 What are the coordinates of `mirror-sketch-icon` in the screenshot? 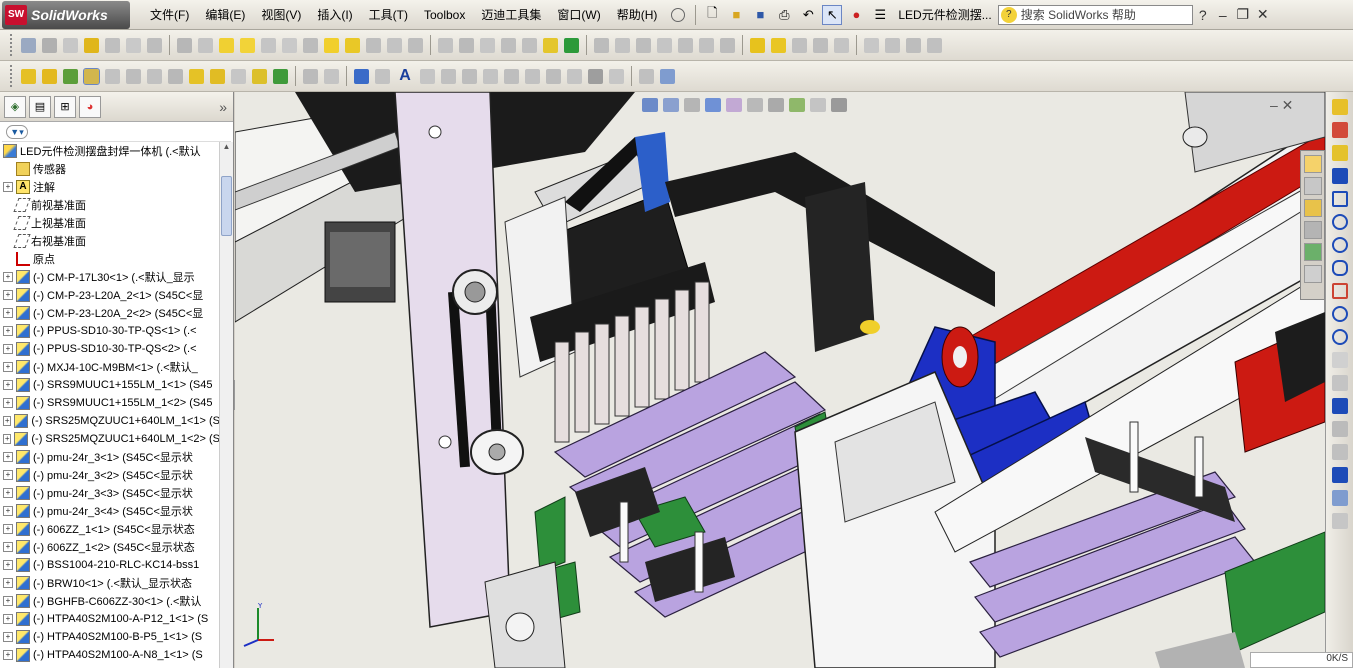 It's located at (1340, 521).